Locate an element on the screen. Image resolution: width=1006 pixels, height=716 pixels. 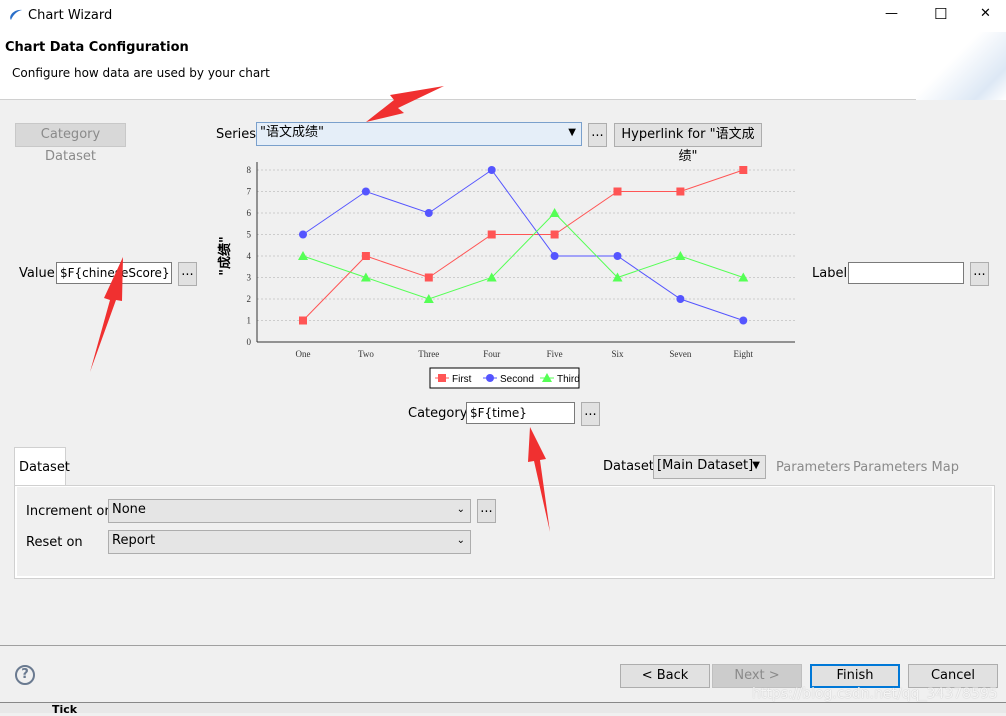
value-expression-input: $F{chineseScore} is located at coordinates (114, 273).